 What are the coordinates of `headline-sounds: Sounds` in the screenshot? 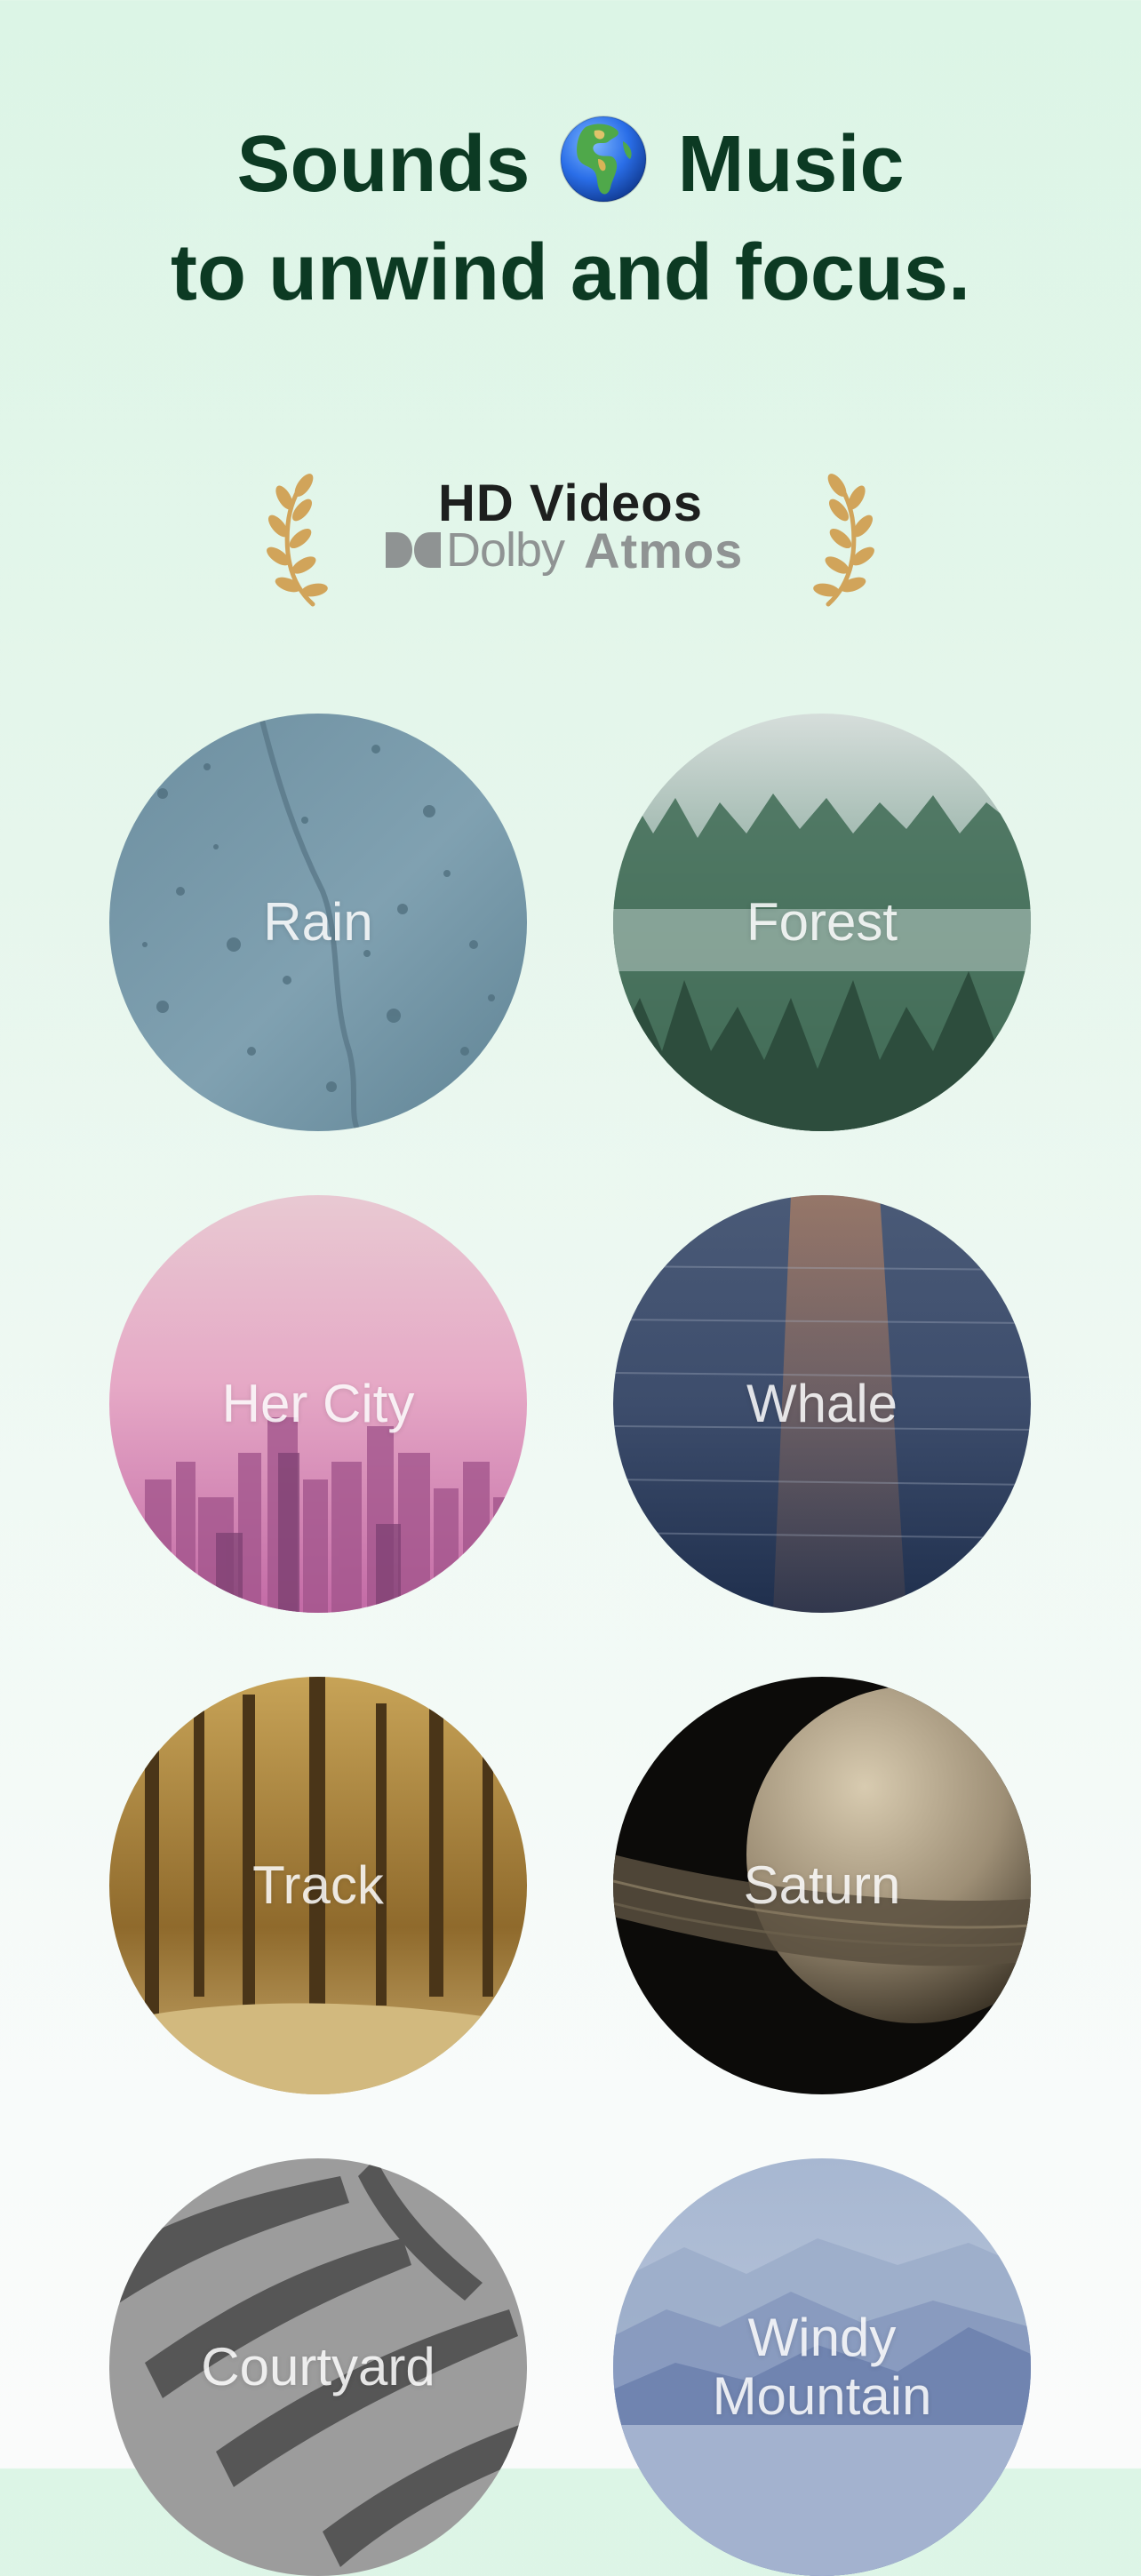 It's located at (383, 164).